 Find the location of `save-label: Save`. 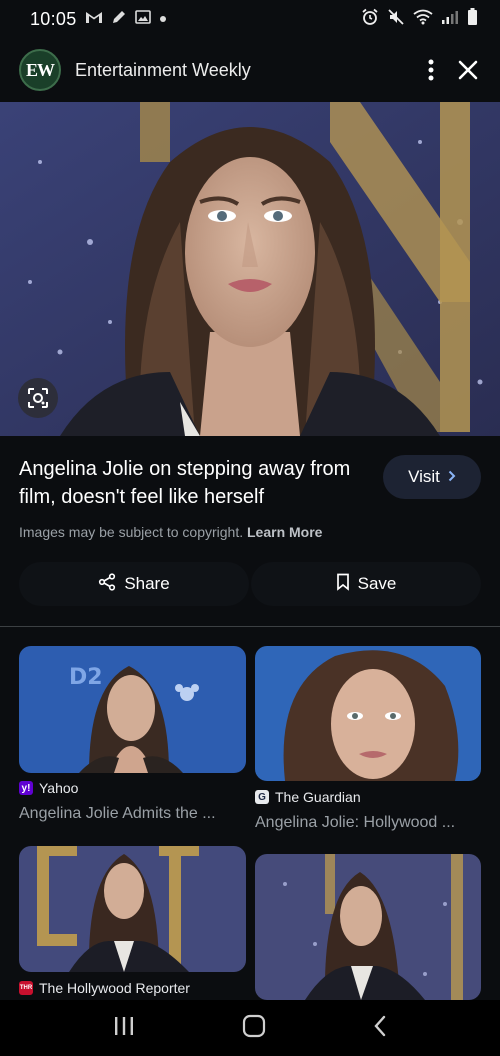

save-label: Save is located at coordinates (377, 583).